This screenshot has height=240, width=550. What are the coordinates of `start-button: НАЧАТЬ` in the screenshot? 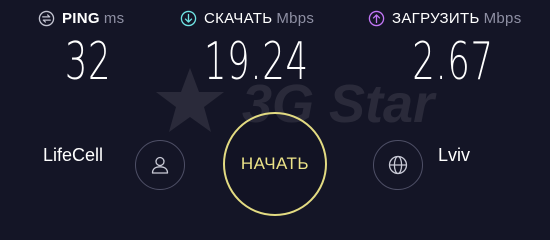 It's located at (275, 164).